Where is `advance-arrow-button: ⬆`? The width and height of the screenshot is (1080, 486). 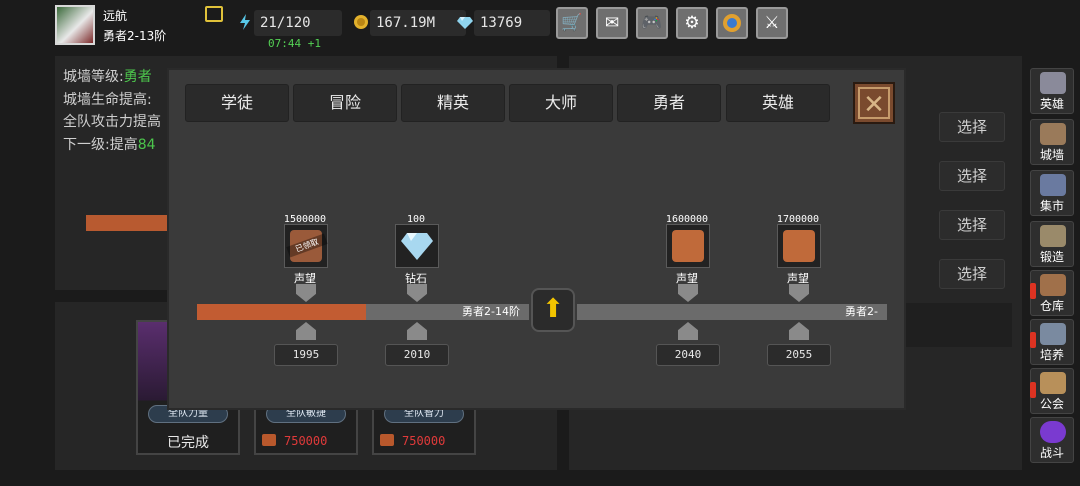
advance-arrow-button: ⬆ is located at coordinates (553, 310).